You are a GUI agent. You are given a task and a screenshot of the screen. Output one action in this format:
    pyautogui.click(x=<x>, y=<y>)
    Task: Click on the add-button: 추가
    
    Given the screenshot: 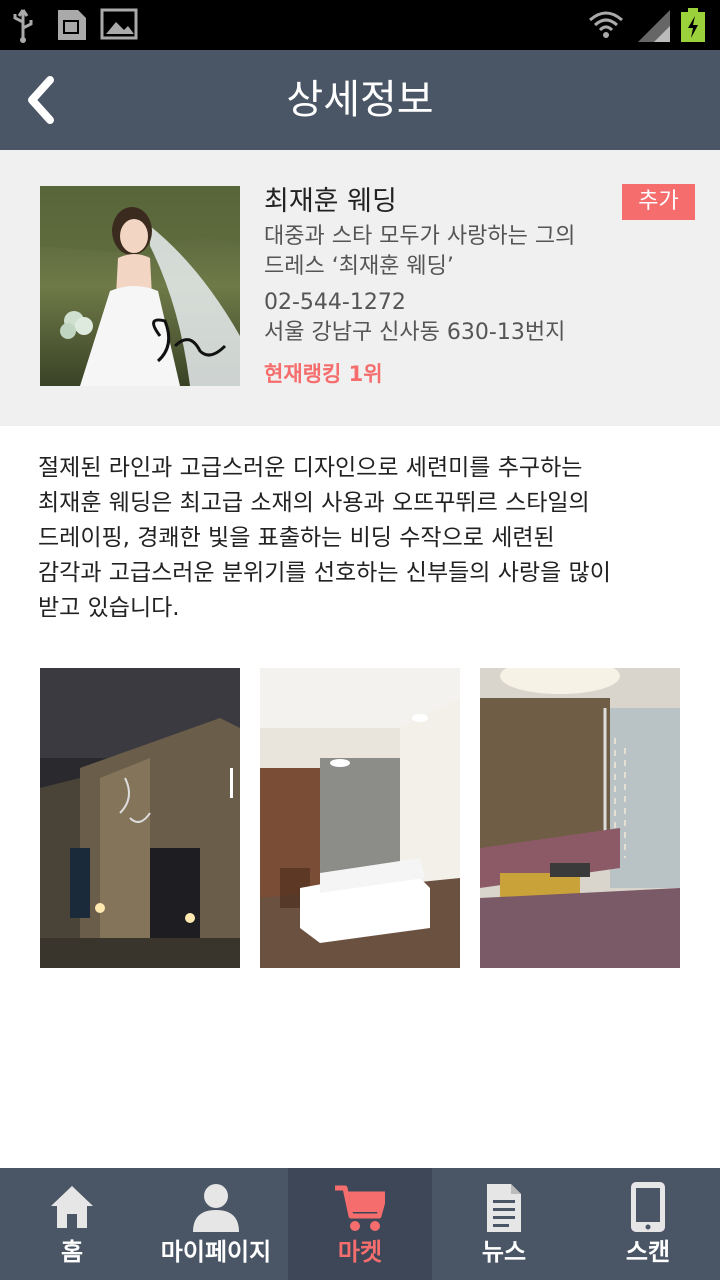 What is the action you would take?
    pyautogui.click(x=658, y=202)
    